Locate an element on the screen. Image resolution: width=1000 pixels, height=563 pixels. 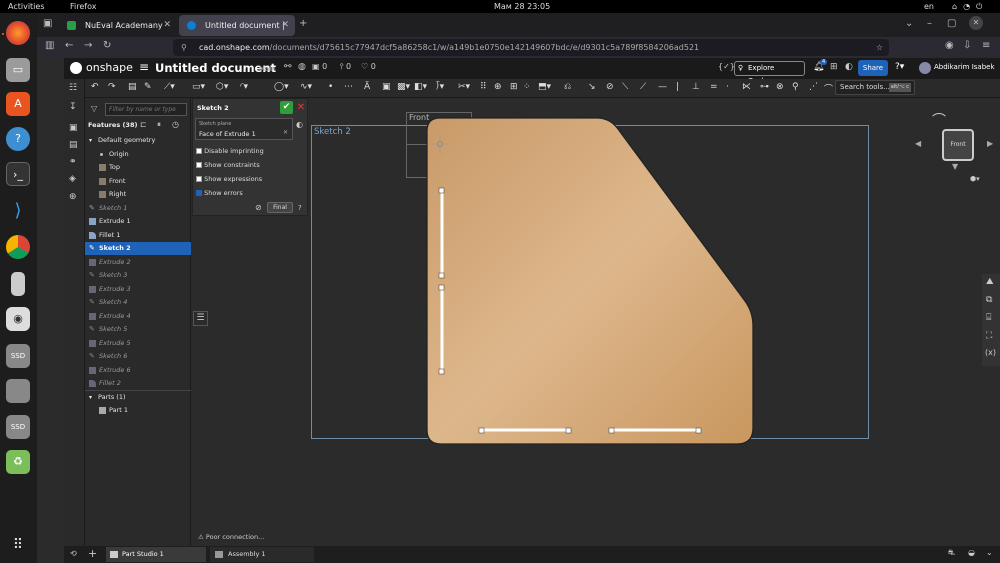
clock: Мам 28 23:05 is located at coordinates (522, 6).